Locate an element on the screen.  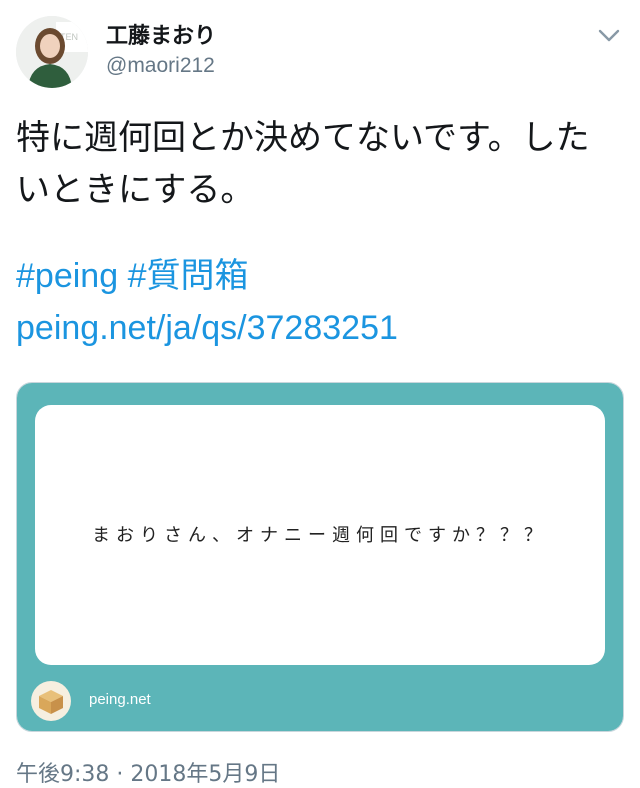
hashtag-peing: #peing is located at coordinates (67, 276).